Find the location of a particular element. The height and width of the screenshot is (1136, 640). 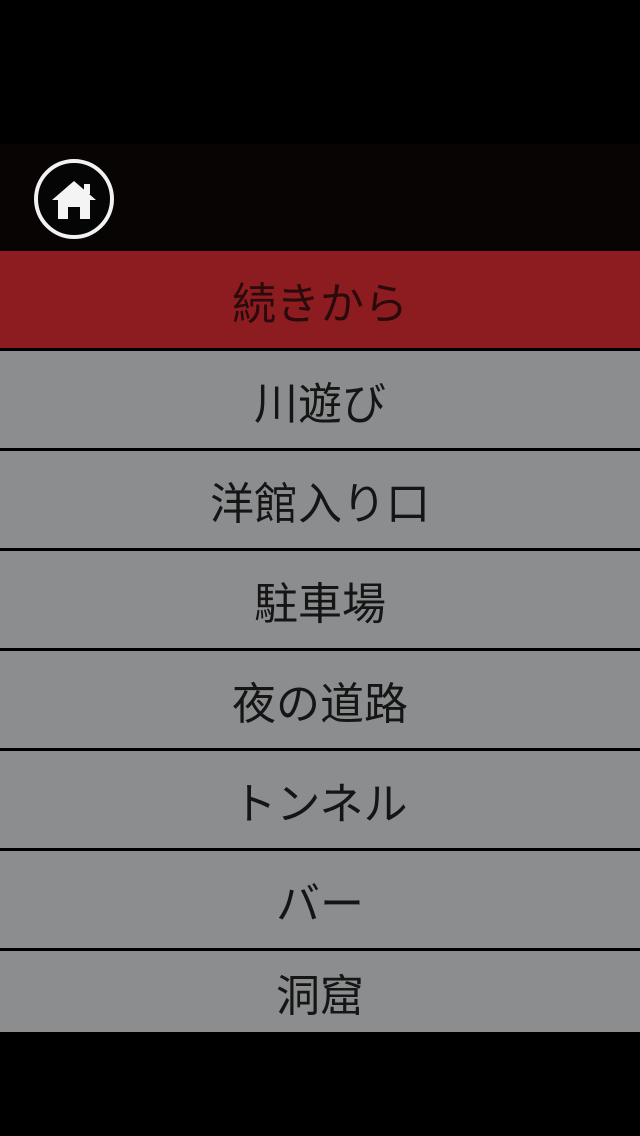

top-status-area is located at coordinates (320, 72).